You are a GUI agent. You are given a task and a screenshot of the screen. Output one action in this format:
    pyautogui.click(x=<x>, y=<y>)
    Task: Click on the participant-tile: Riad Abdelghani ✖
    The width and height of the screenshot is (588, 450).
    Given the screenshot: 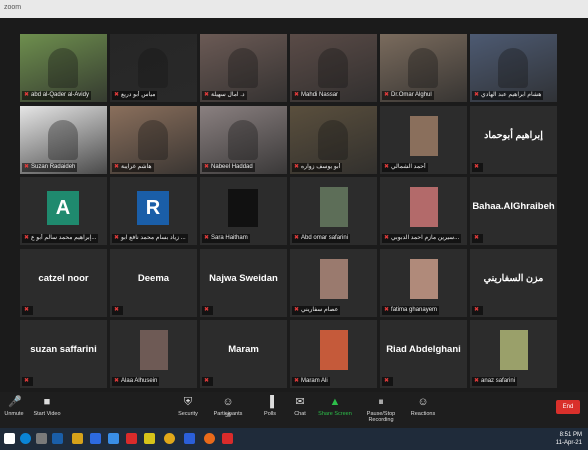 What is the action you would take?
    pyautogui.click(x=423, y=354)
    